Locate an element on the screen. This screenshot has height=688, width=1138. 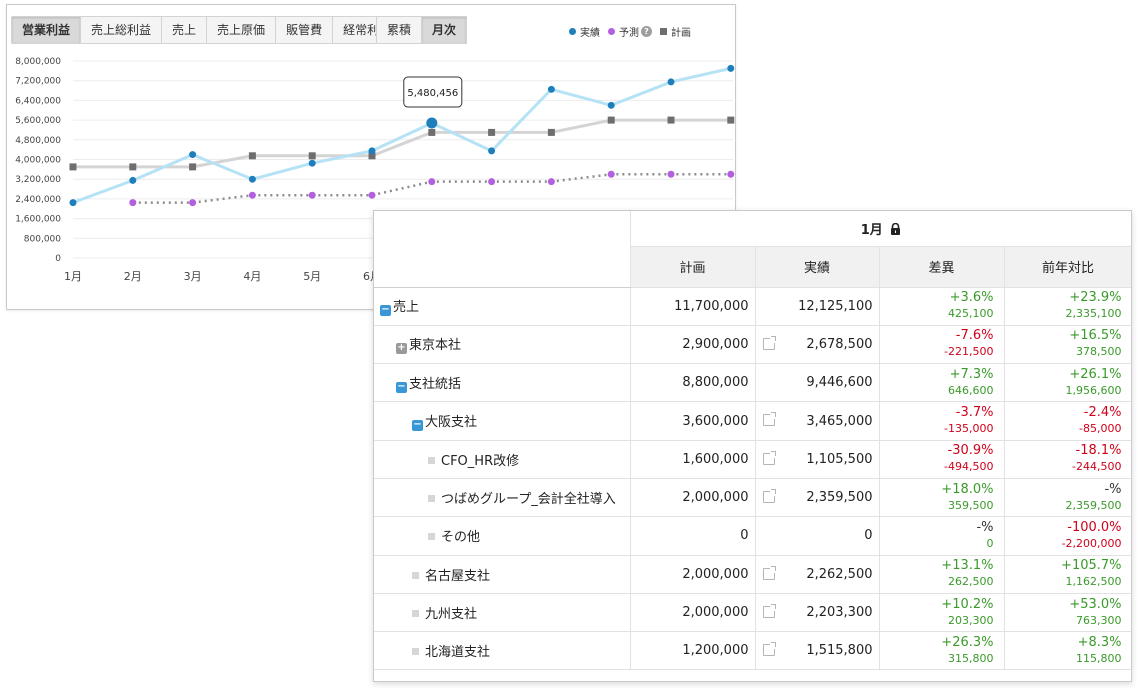
plan-cell: 1,600,000 is located at coordinates (693, 459).